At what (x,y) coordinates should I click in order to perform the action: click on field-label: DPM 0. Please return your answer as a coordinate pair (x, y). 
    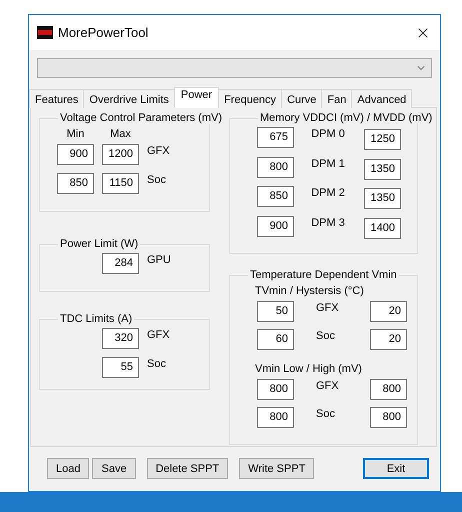
    Looking at the image, I should click on (328, 133).